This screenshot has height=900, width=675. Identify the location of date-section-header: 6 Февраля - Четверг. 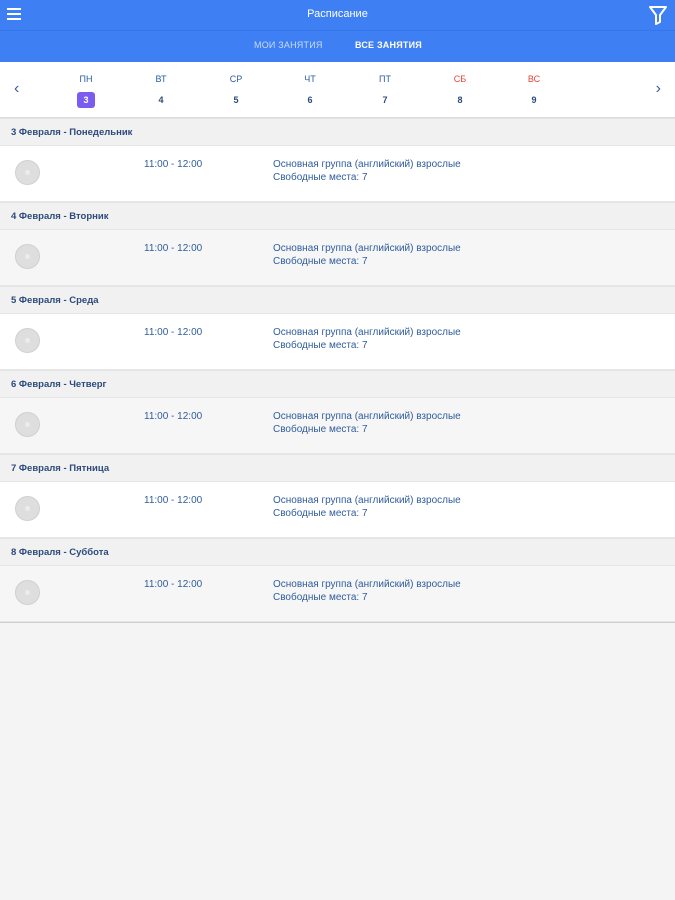
(337, 383).